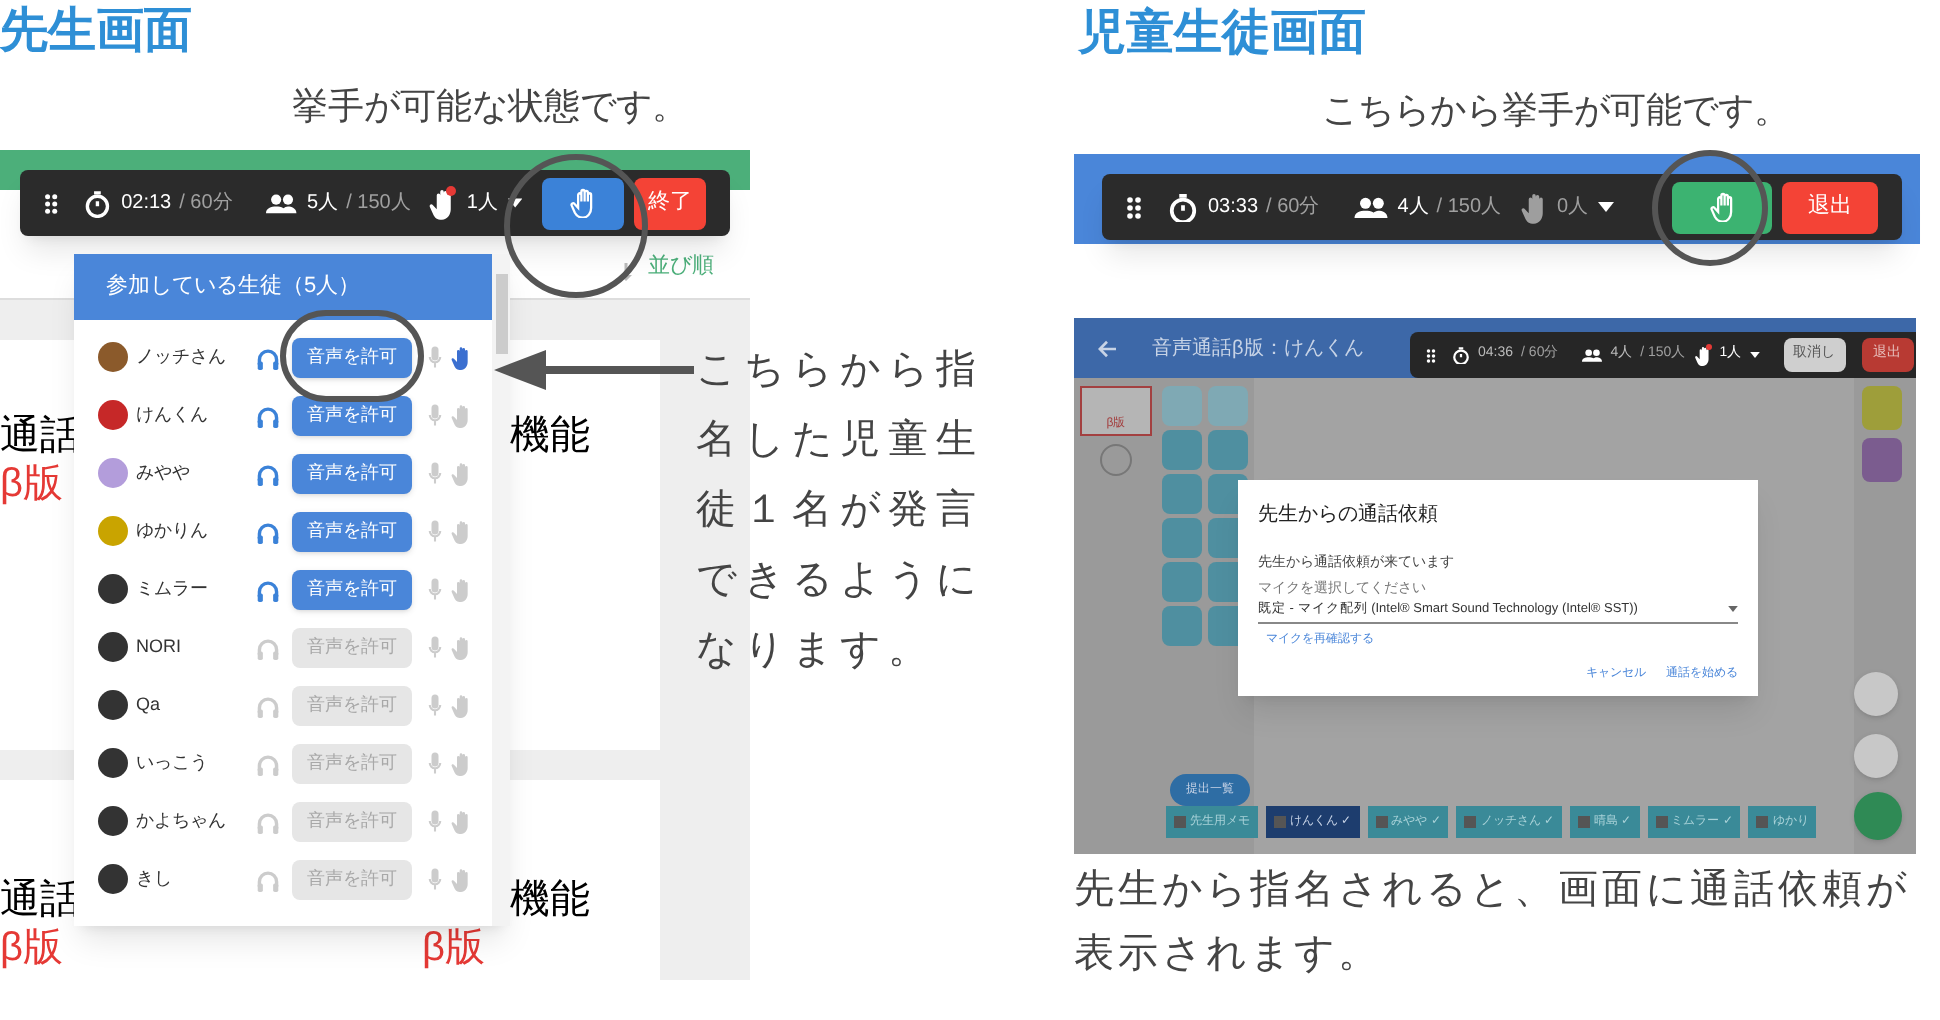  I want to click on student-name: ゆかりん, so click(173, 530).